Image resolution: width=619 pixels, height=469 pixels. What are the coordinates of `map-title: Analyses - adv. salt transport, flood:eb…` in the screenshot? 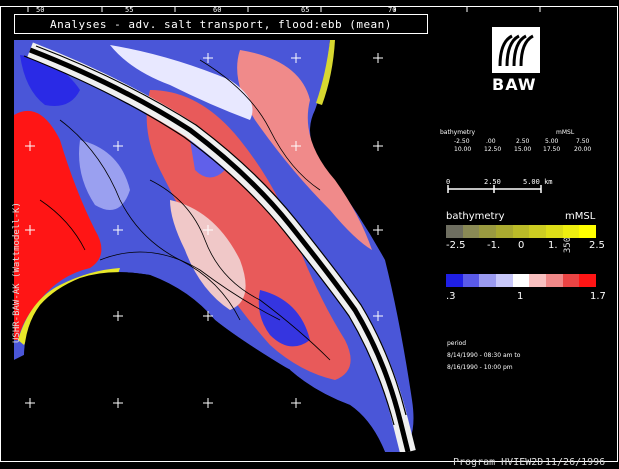 It's located at (221, 24).